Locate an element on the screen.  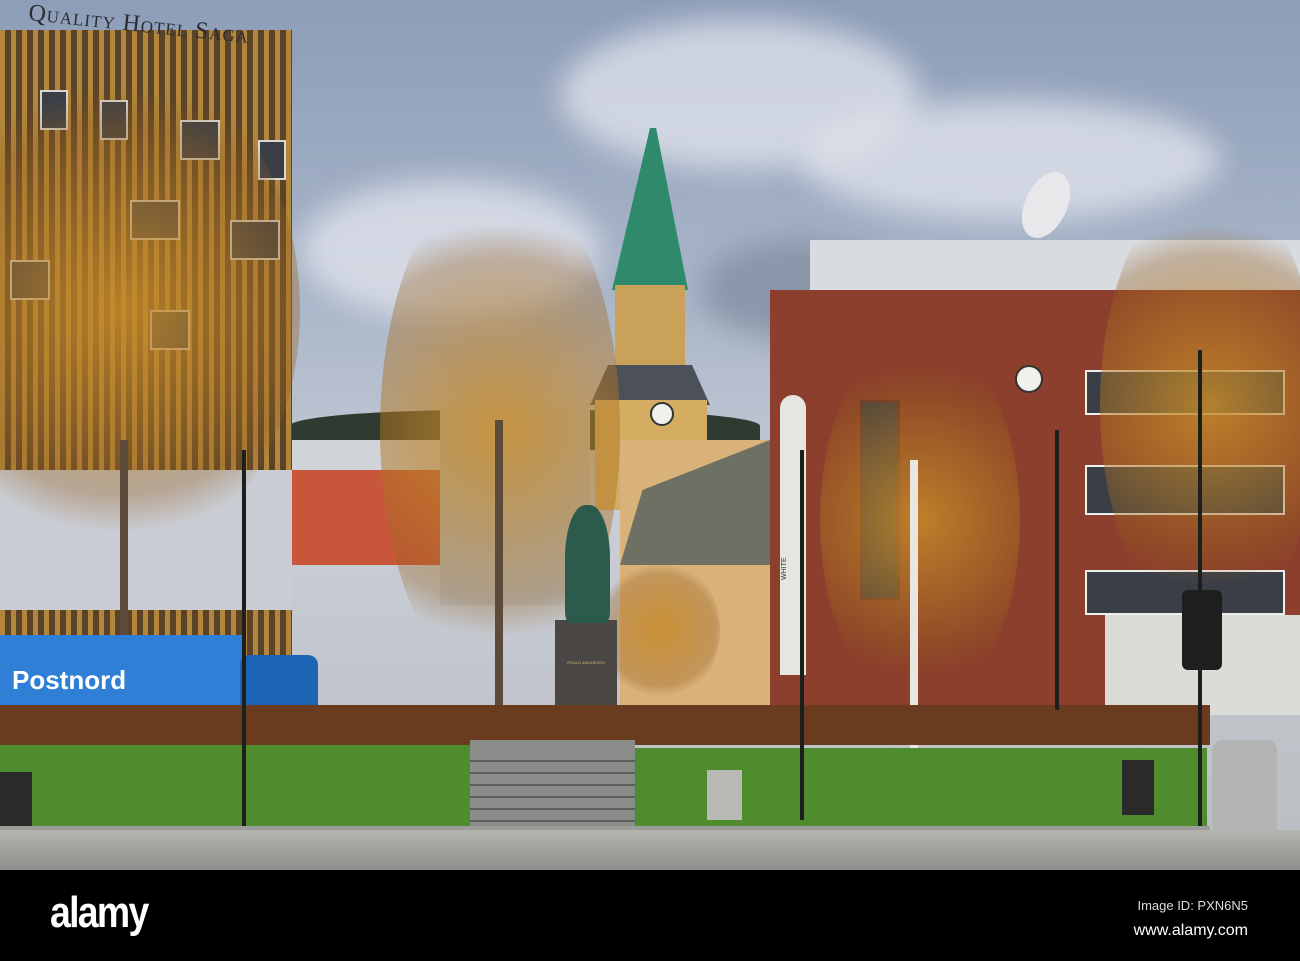
tree-trunk is located at coordinates (499, 580).